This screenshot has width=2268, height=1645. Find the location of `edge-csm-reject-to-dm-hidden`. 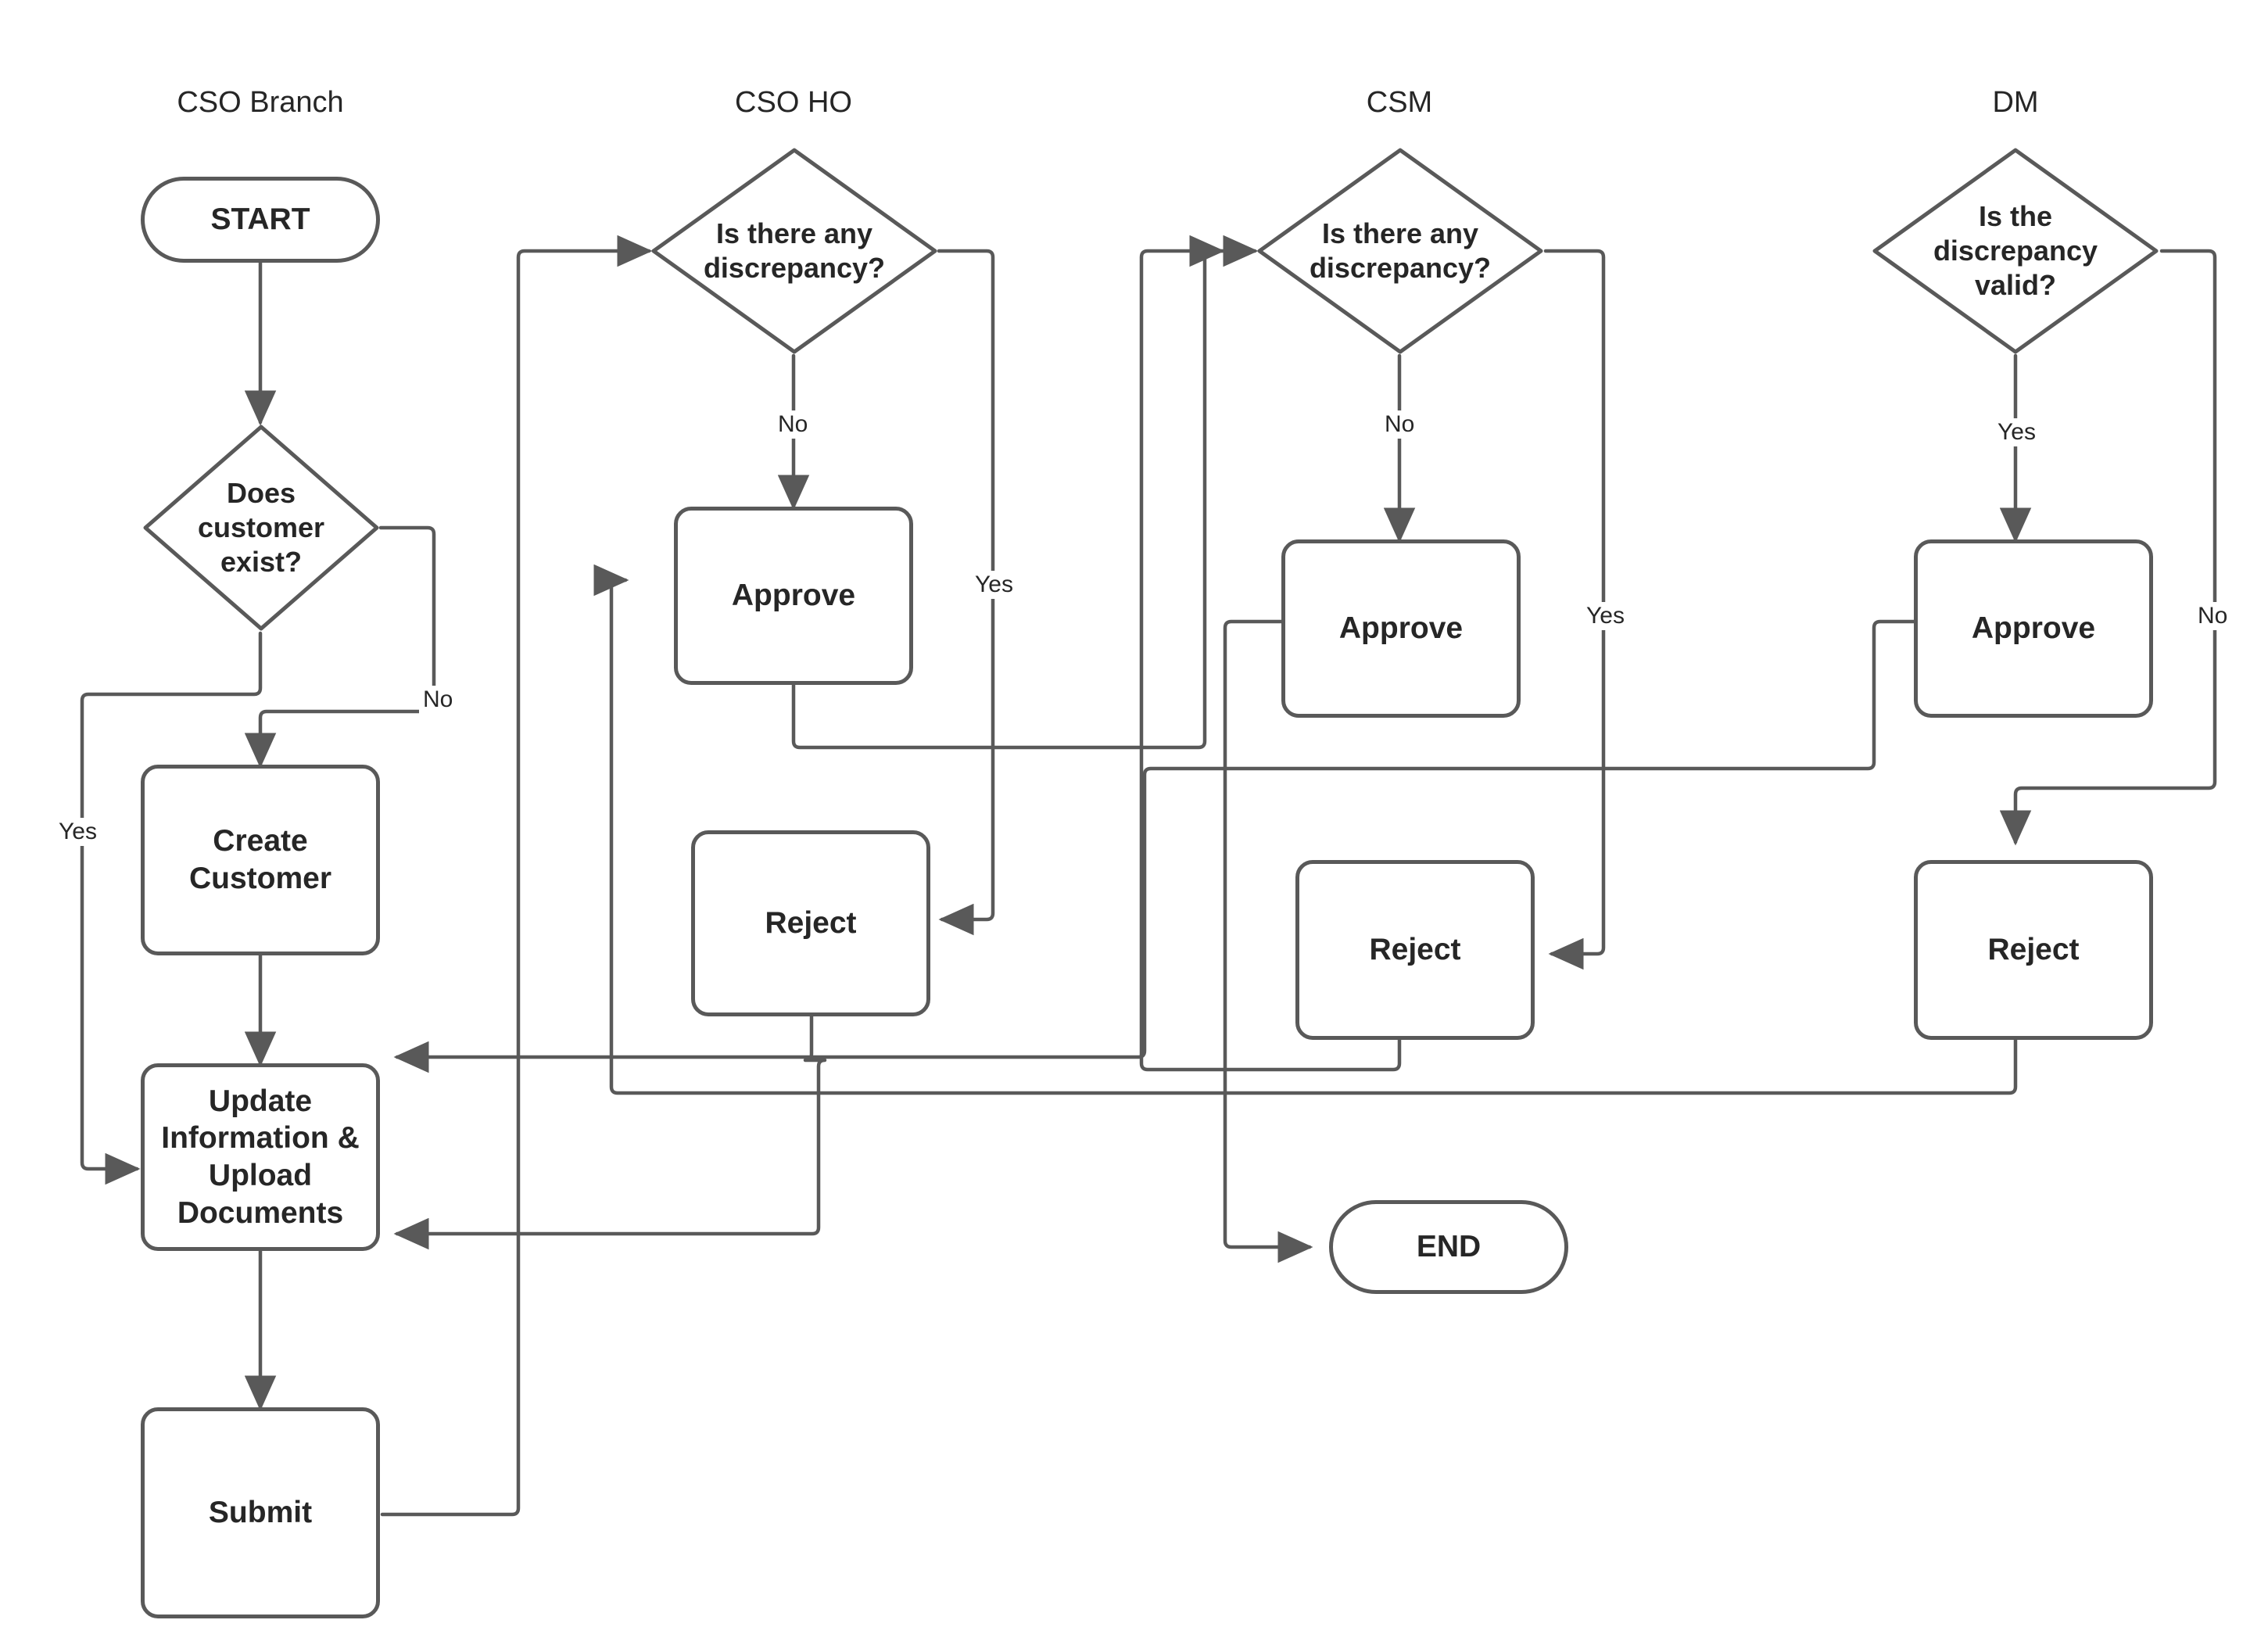

edge-csm-reject-to-dm-hidden is located at coordinates (1221, 603).